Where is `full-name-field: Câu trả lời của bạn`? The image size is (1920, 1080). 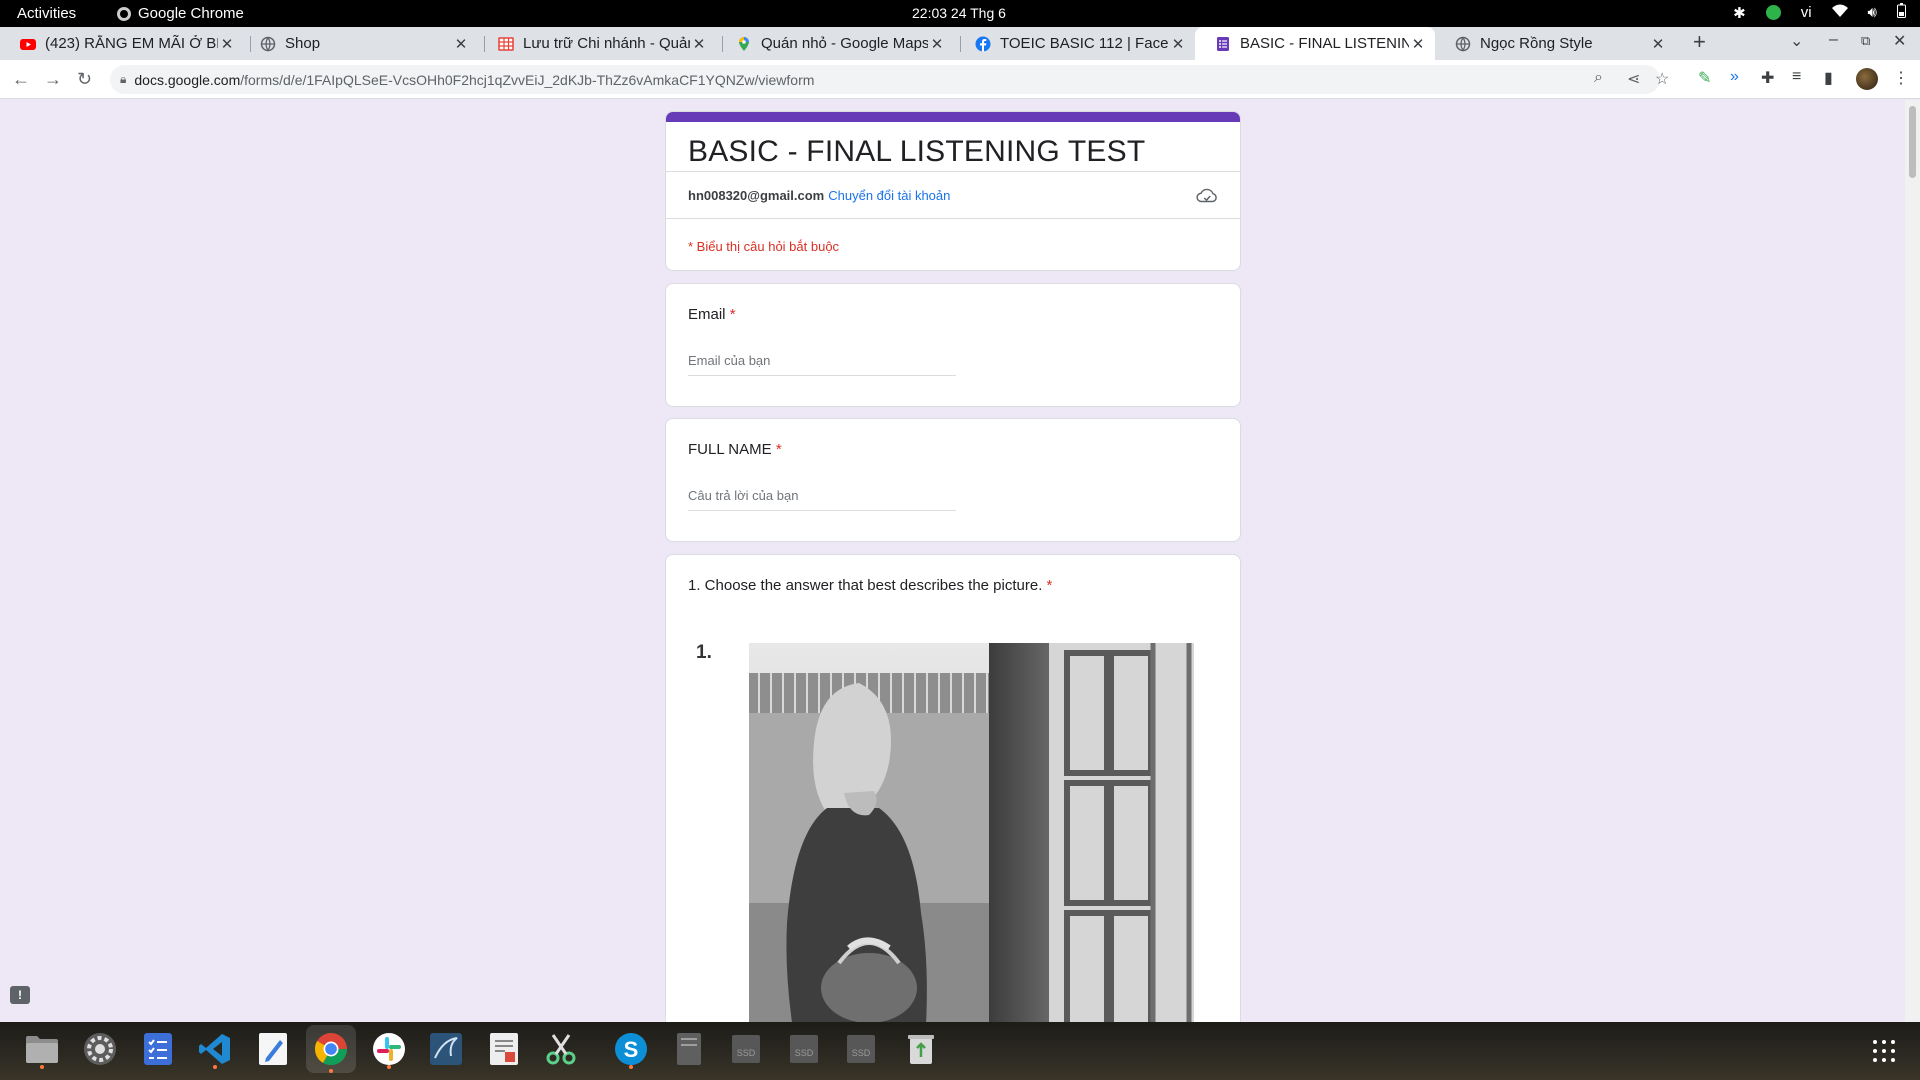 full-name-field: Câu trả lời của bạn is located at coordinates (822, 499).